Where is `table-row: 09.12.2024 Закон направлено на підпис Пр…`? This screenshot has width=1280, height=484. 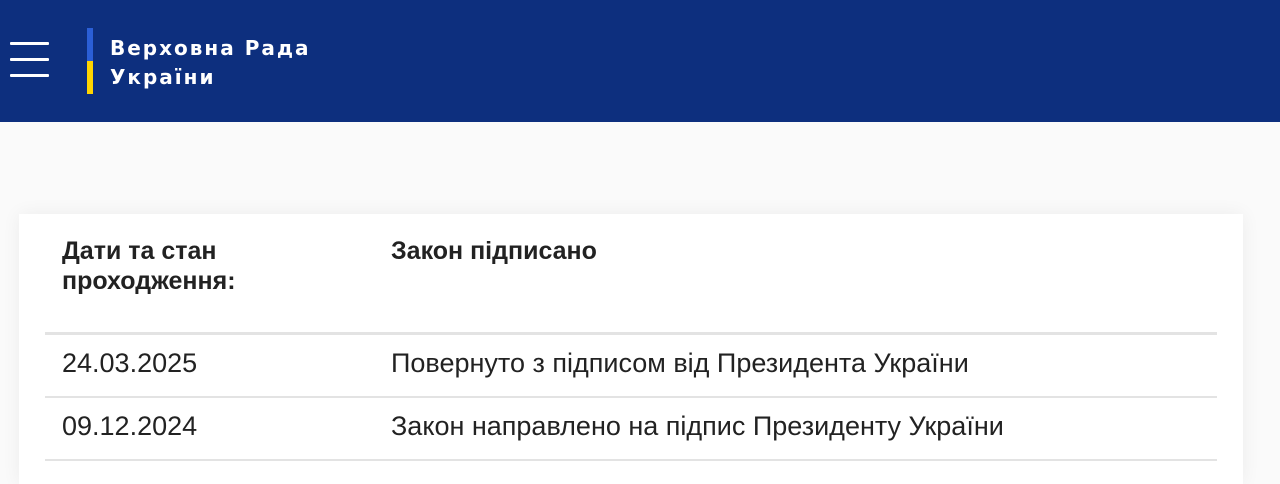 table-row: 09.12.2024 Закон направлено на підпис Пр… is located at coordinates (631, 429).